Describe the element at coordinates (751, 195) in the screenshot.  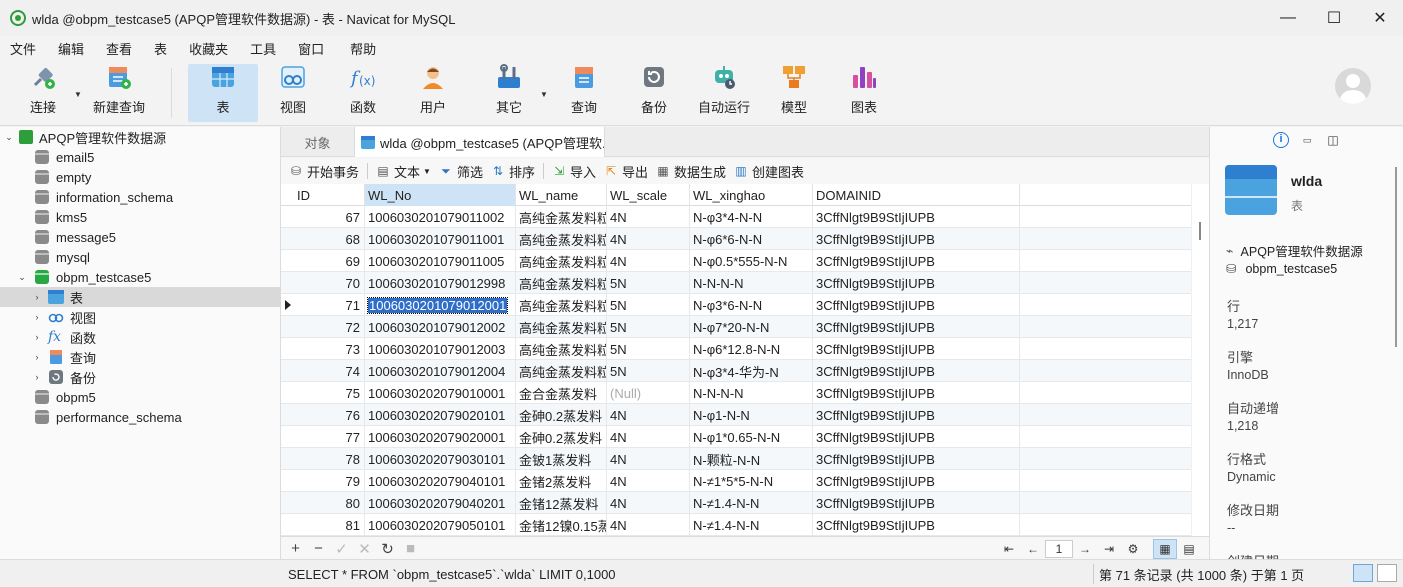
I see `column-header-wl-xinghao: WL_xinghao` at that location.